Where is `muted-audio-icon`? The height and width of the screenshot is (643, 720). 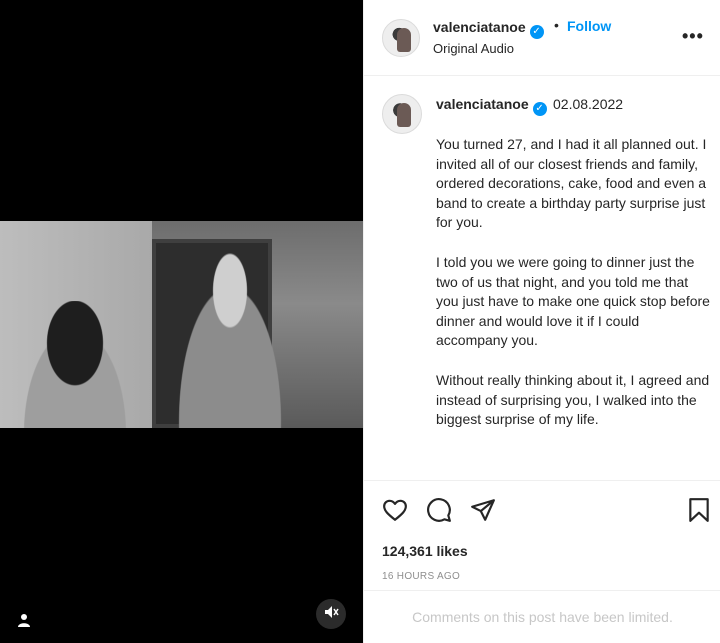 muted-audio-icon is located at coordinates (331, 614).